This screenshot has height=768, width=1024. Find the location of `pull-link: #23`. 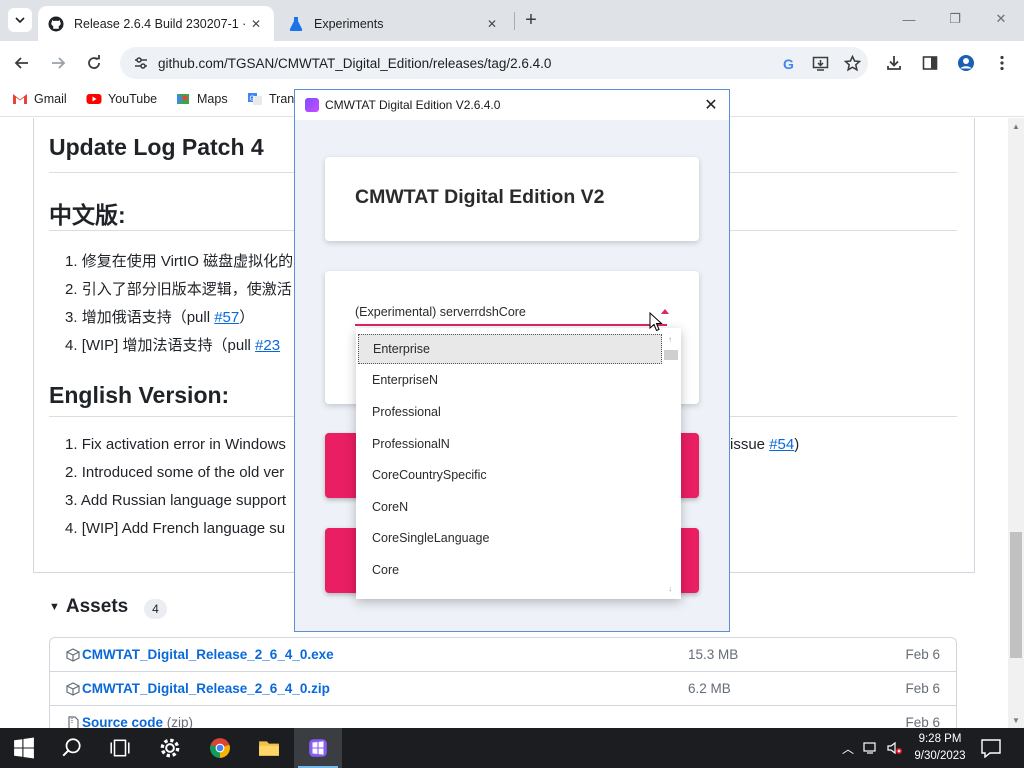

pull-link: #23 is located at coordinates (267, 345).